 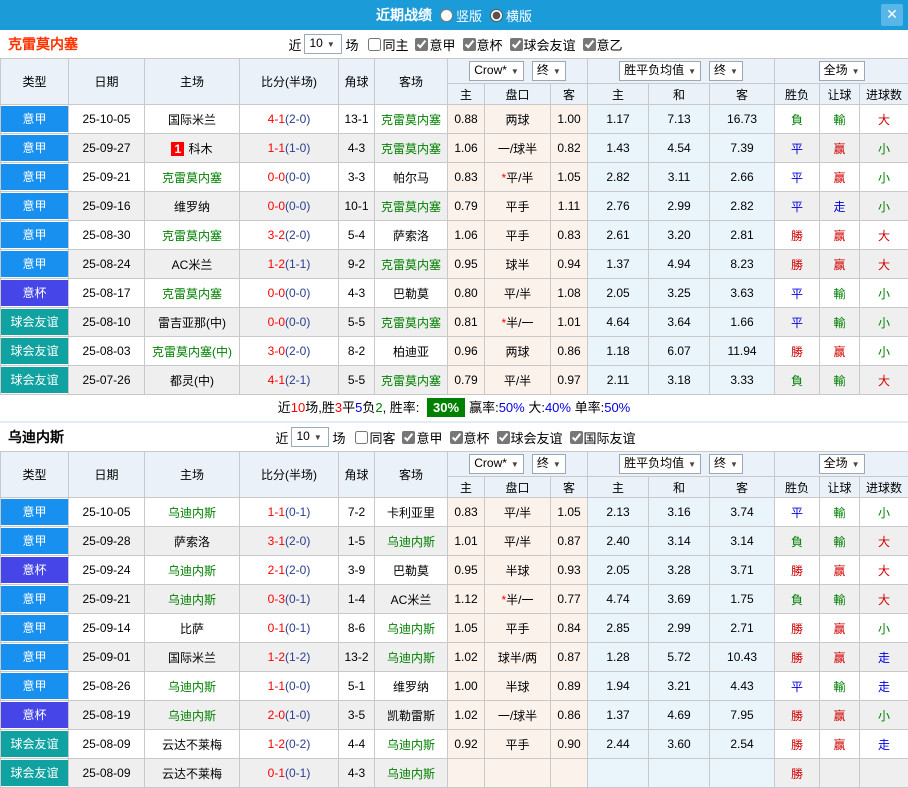 What do you see at coordinates (357, 322) in the screenshot?
I see `corner-score: 5-5` at bounding box center [357, 322].